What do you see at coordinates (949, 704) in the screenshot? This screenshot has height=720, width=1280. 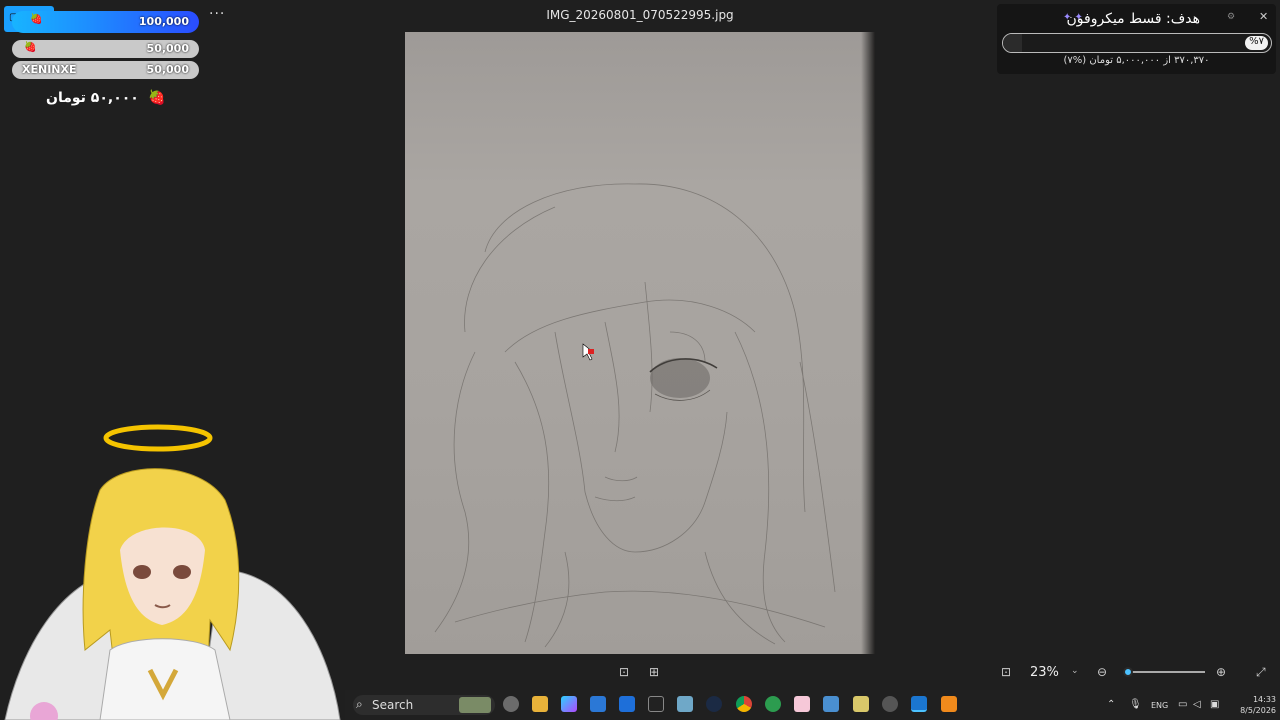 I see `vlc-icon` at bounding box center [949, 704].